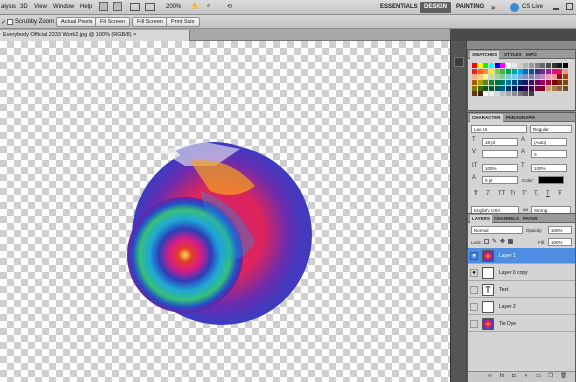  Describe the element at coordinates (173, 7) in the screenshot. I see `zoom-level: 200%` at that location.